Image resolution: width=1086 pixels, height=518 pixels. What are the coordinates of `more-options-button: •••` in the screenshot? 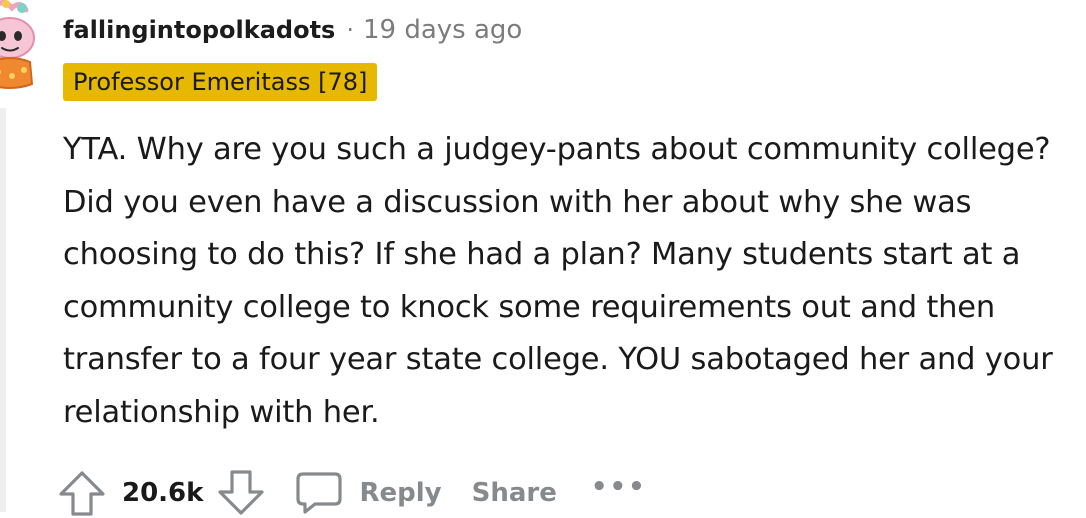 It's located at (619, 487).